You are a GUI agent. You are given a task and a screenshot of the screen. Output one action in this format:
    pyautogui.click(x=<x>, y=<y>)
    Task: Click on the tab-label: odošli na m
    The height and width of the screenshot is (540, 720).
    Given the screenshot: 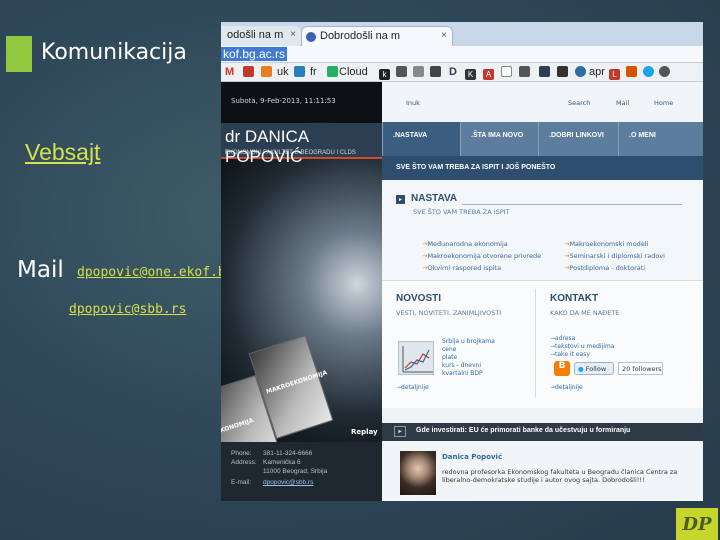 What is the action you would take?
    pyautogui.click(x=255, y=35)
    